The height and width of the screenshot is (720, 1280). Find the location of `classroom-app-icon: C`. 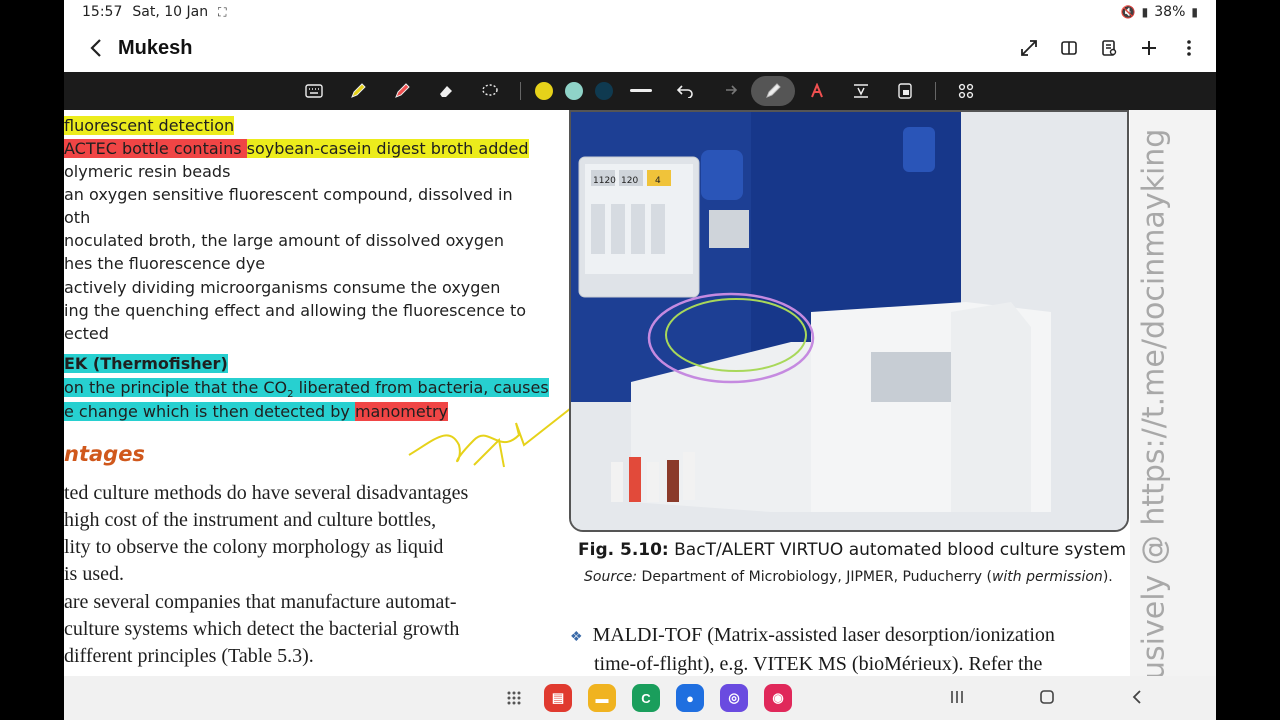

classroom-app-icon: C is located at coordinates (646, 698).